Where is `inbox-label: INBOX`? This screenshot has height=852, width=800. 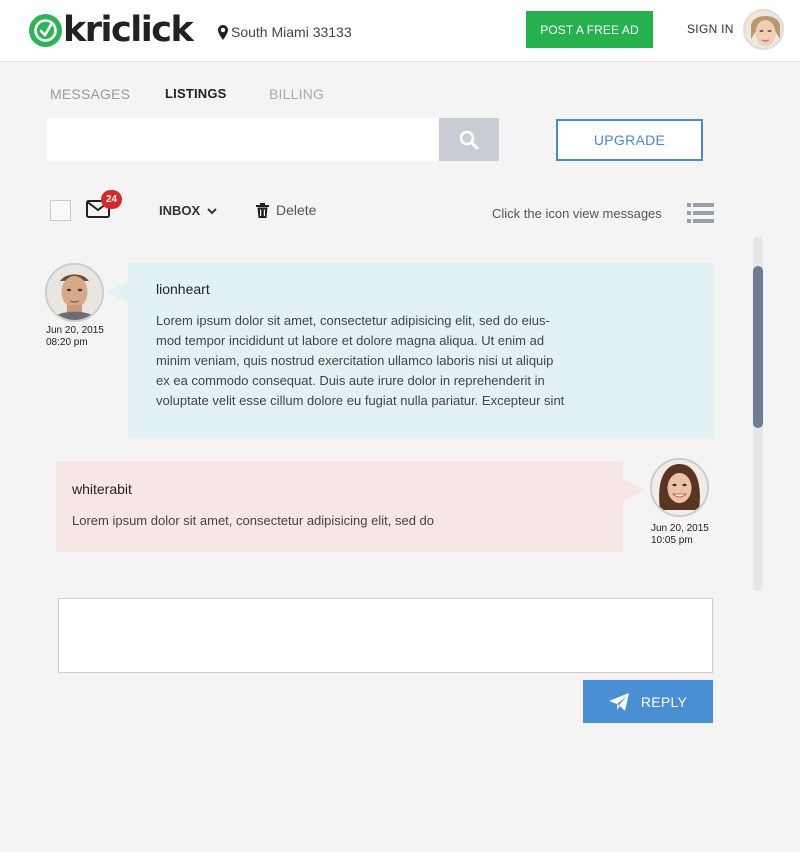 inbox-label: INBOX is located at coordinates (180, 210).